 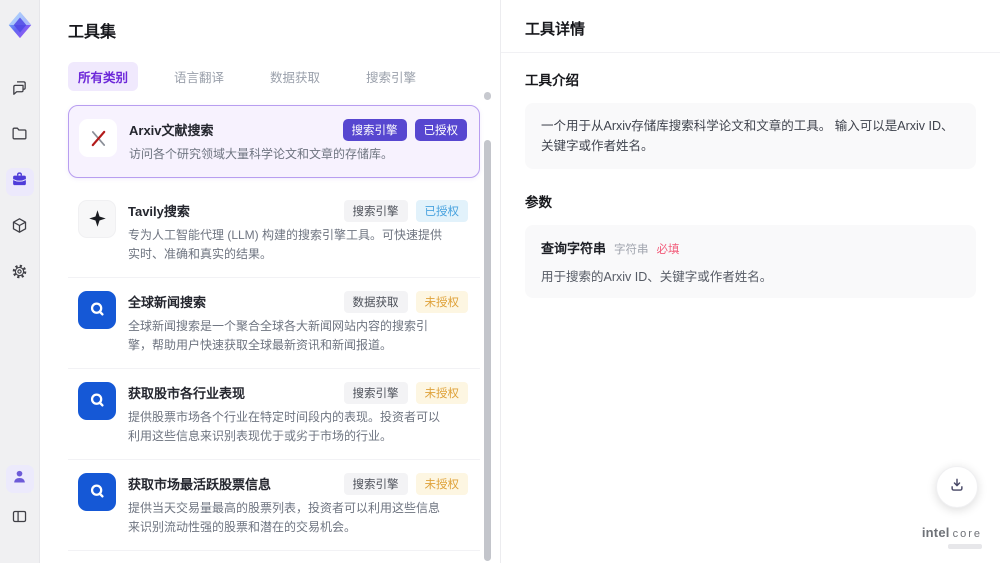 I want to click on sidebar, so click(x=20, y=281).